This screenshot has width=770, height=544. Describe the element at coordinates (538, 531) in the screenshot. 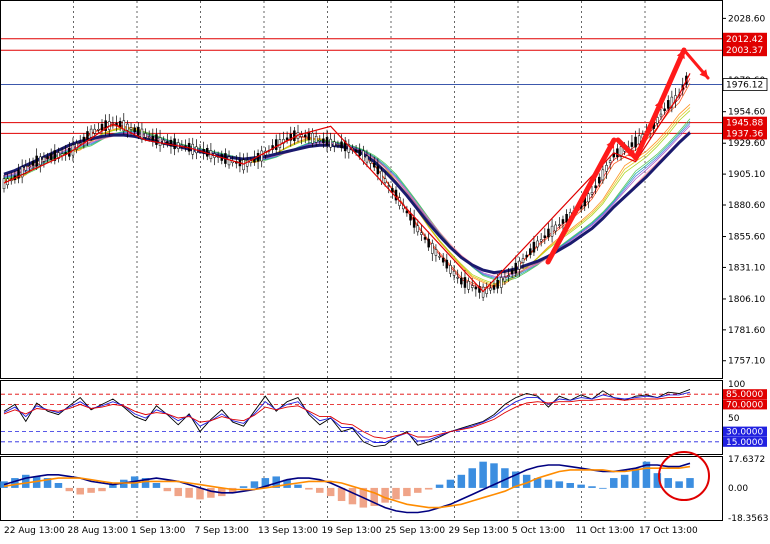

I see `x-tick-label: 5 Oct 13:00` at that location.